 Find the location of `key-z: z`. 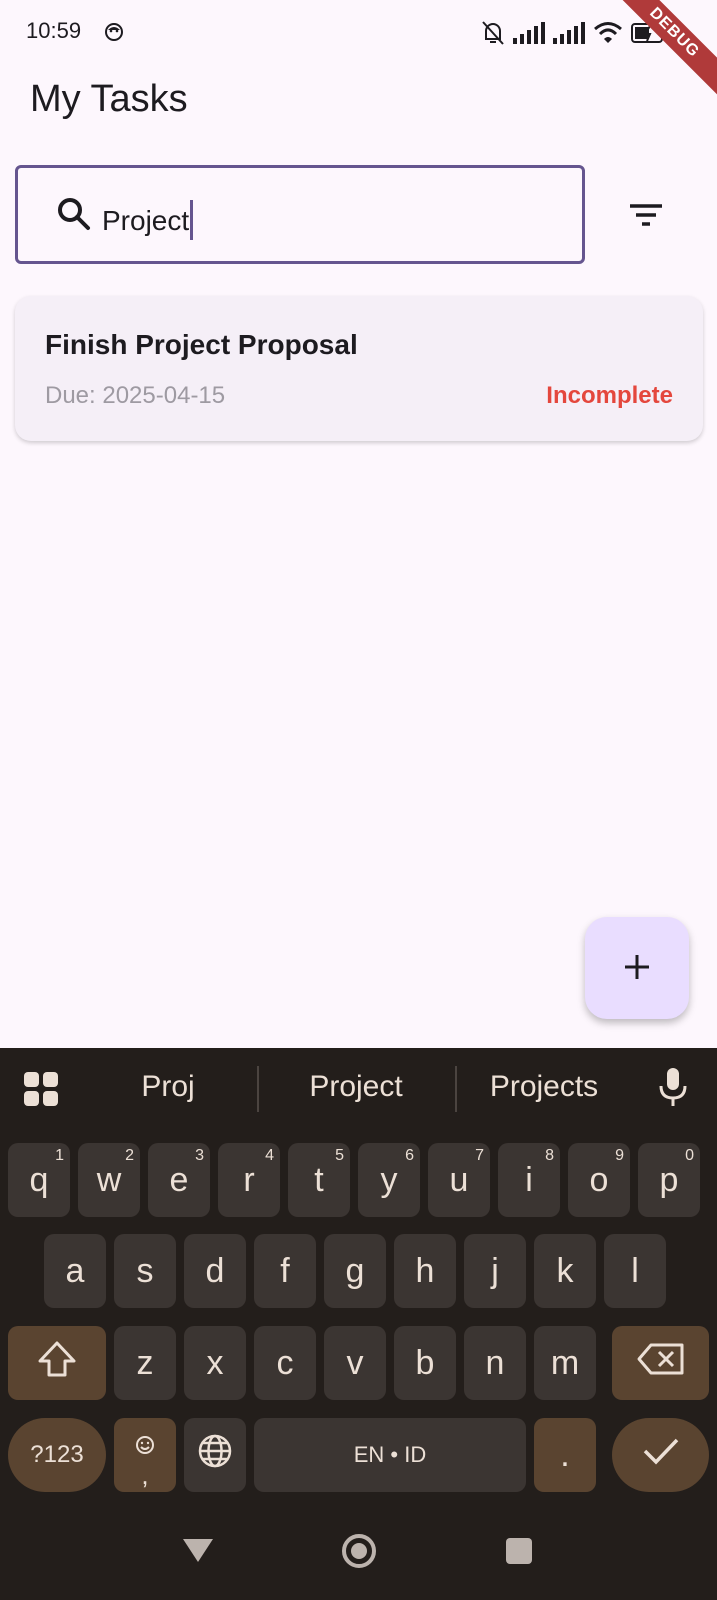

key-z: z is located at coordinates (145, 1363).